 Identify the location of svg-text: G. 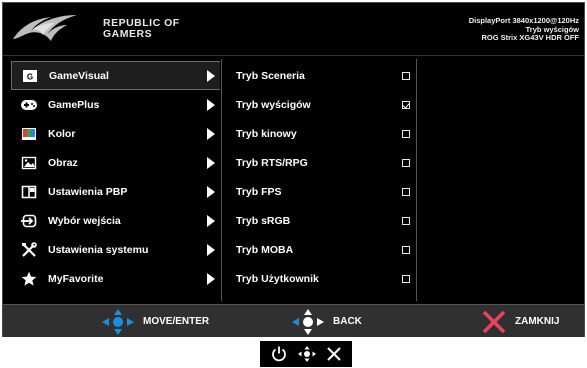
(30, 76).